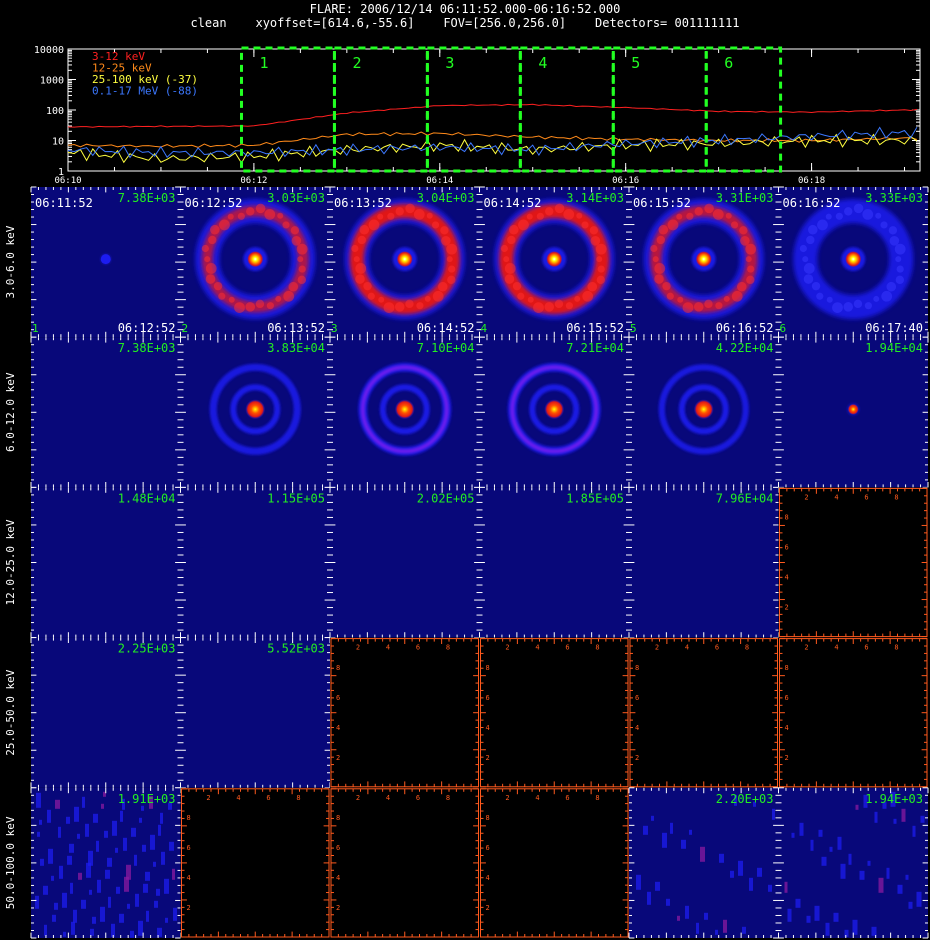 The width and height of the screenshot is (930, 940). Describe the element at coordinates (185, 328) in the screenshot. I see `cell-interval-number: 2` at that location.